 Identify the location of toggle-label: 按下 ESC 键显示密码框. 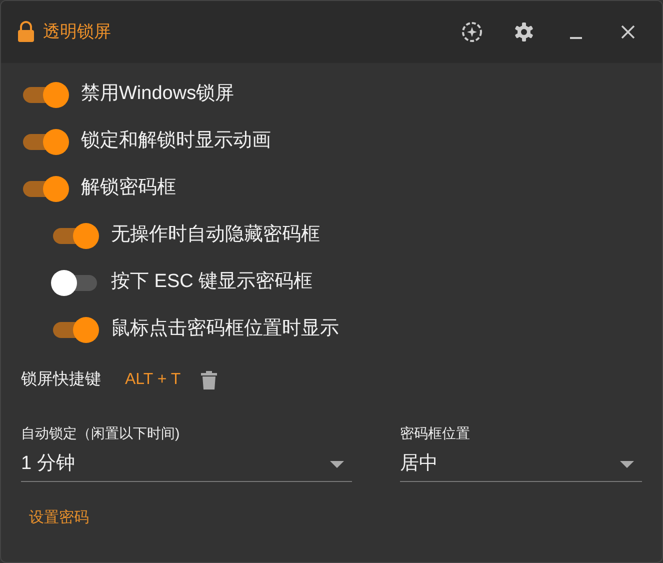
(212, 282).